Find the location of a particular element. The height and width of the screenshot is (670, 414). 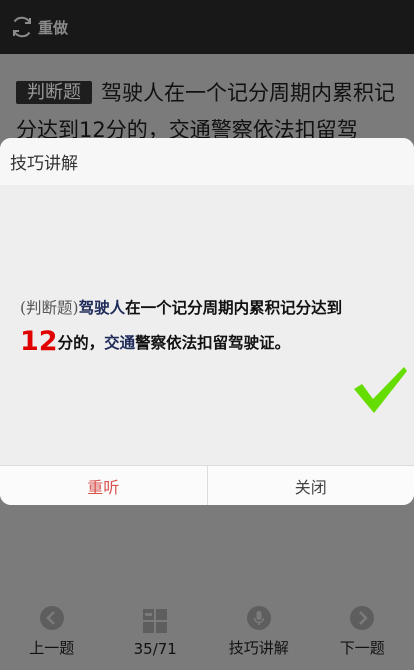

progress-label: 35/71 is located at coordinates (155, 649).